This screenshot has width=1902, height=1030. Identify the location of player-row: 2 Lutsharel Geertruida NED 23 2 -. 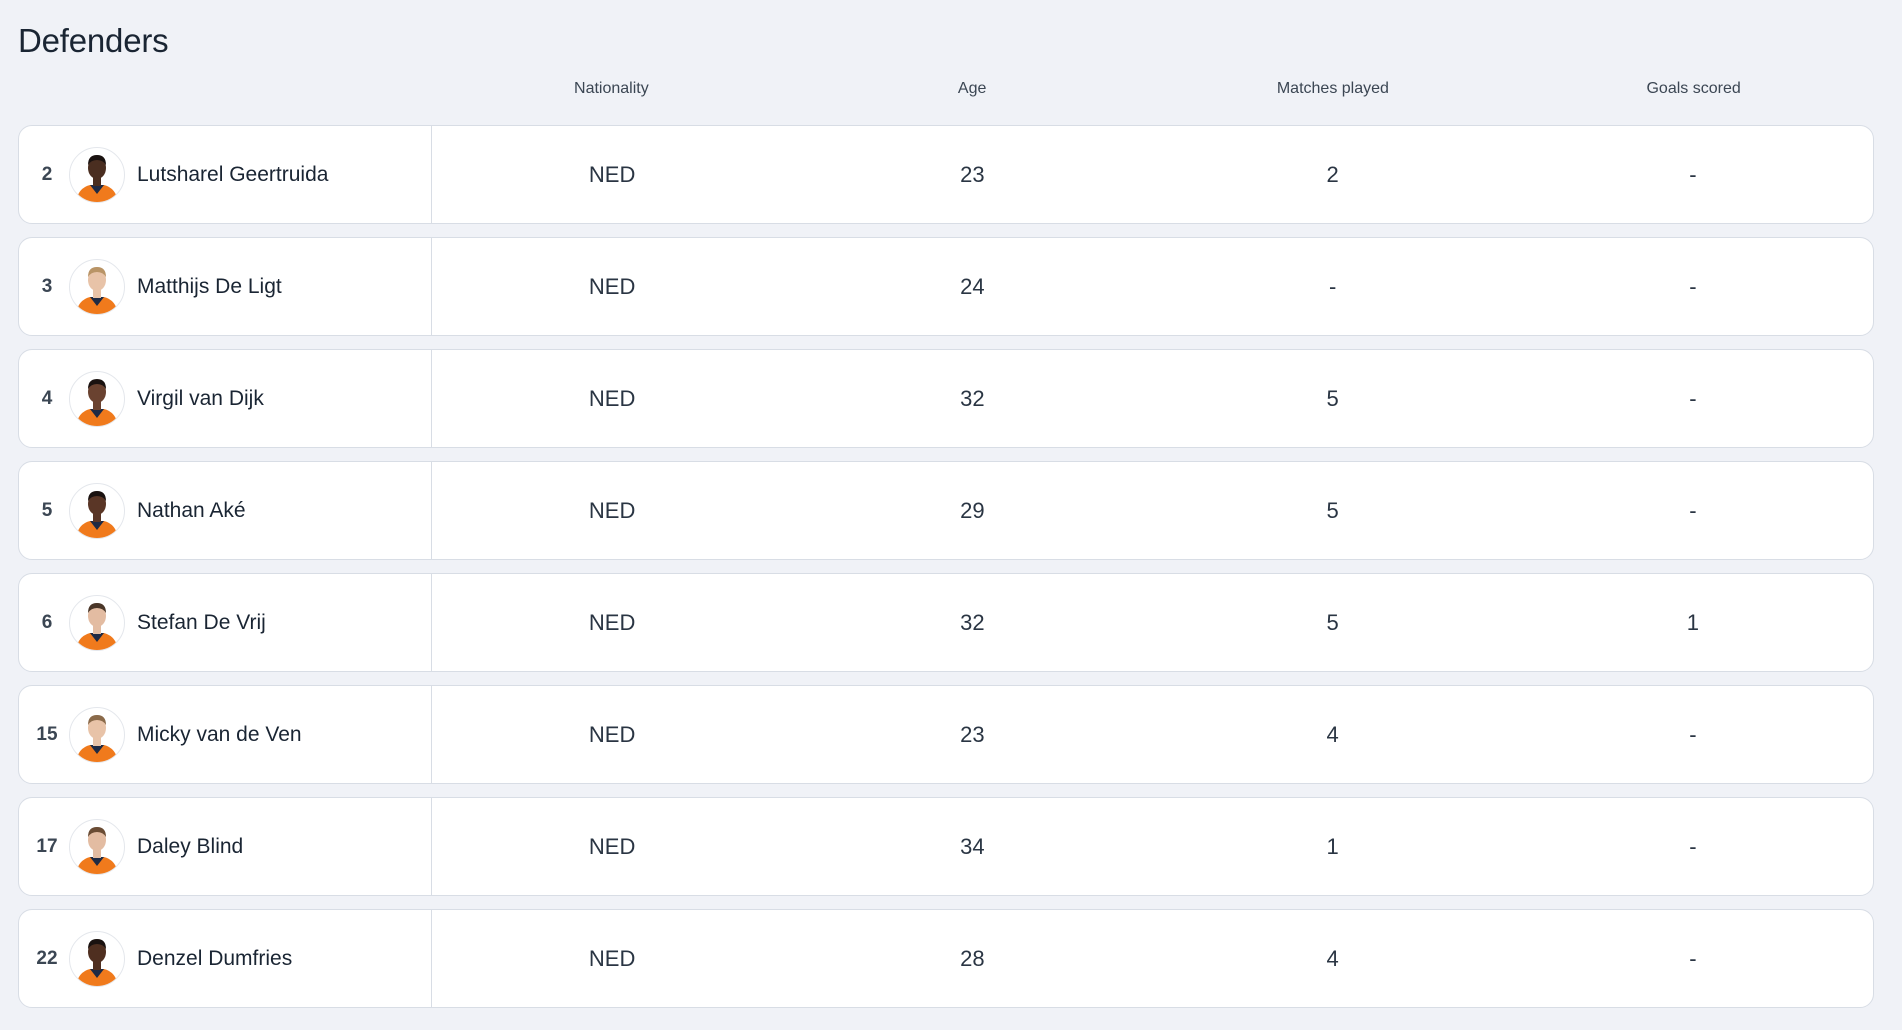
(946, 174).